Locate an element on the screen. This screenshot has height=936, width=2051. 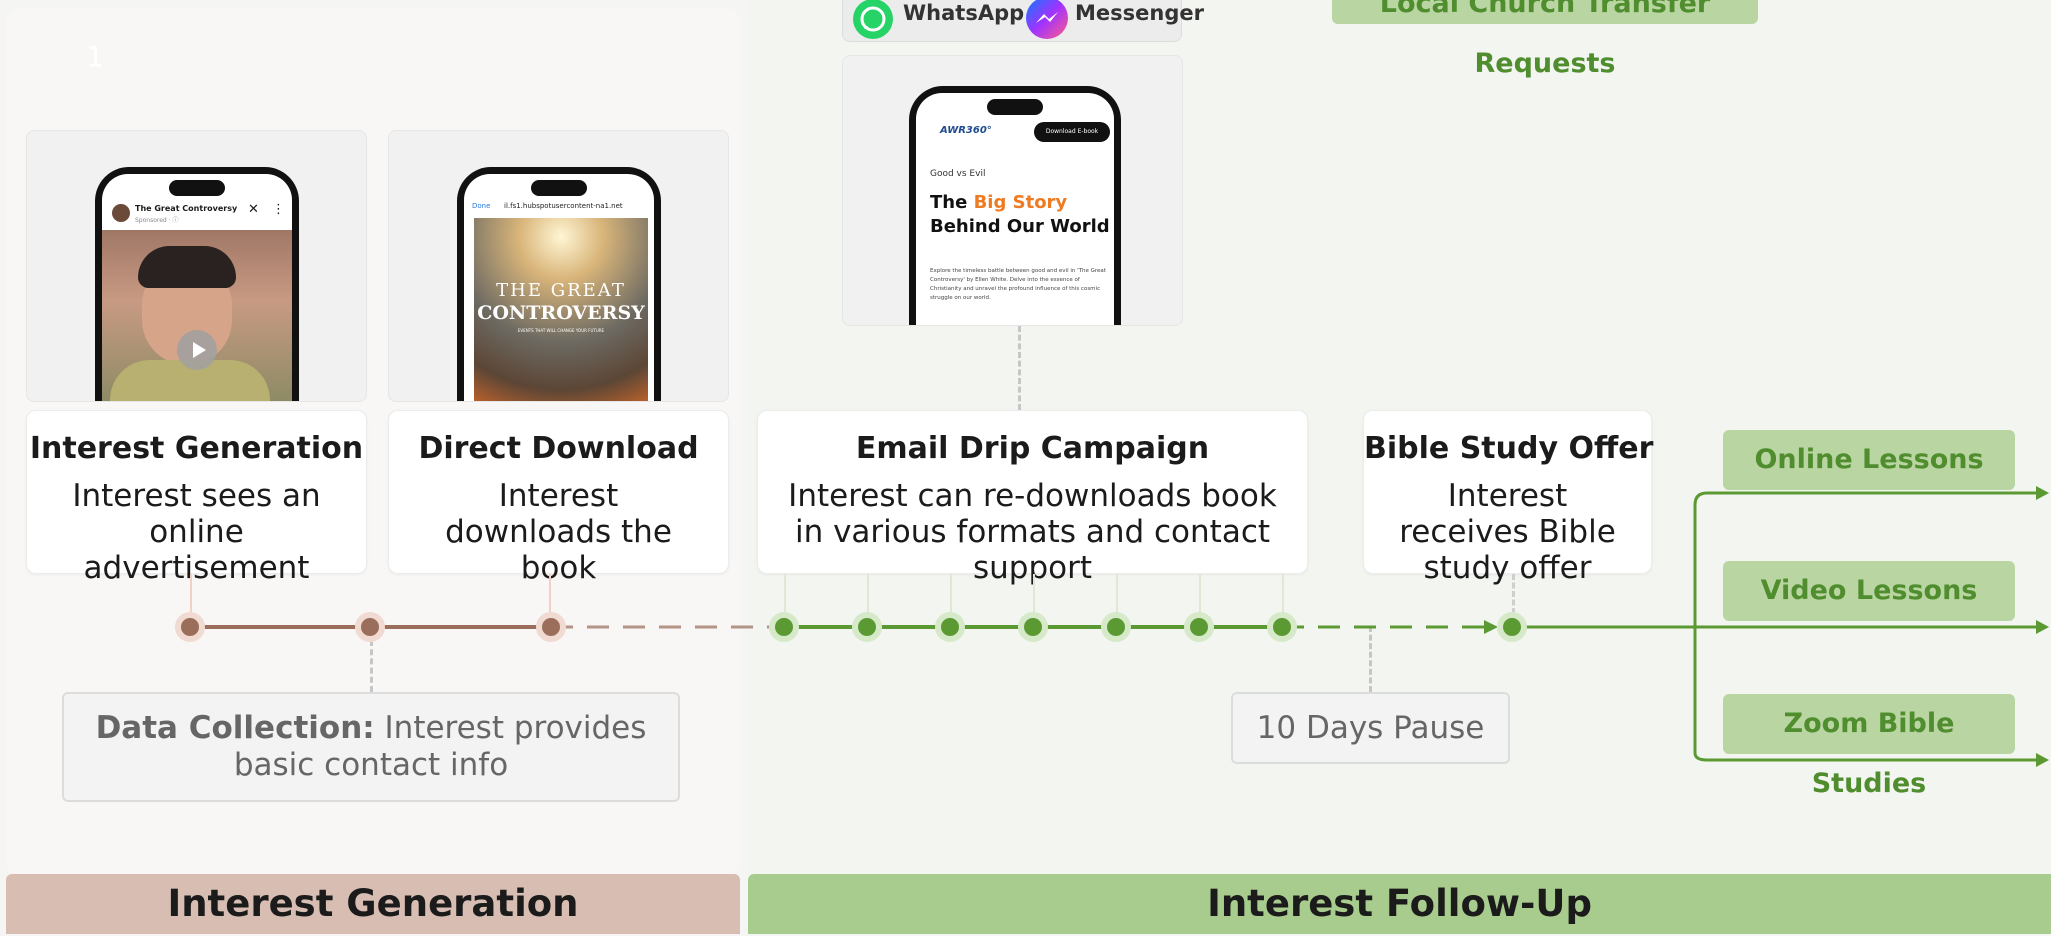
option-zoom-bible-studies: Zoom Bible Studies is located at coordinates (1869, 746).